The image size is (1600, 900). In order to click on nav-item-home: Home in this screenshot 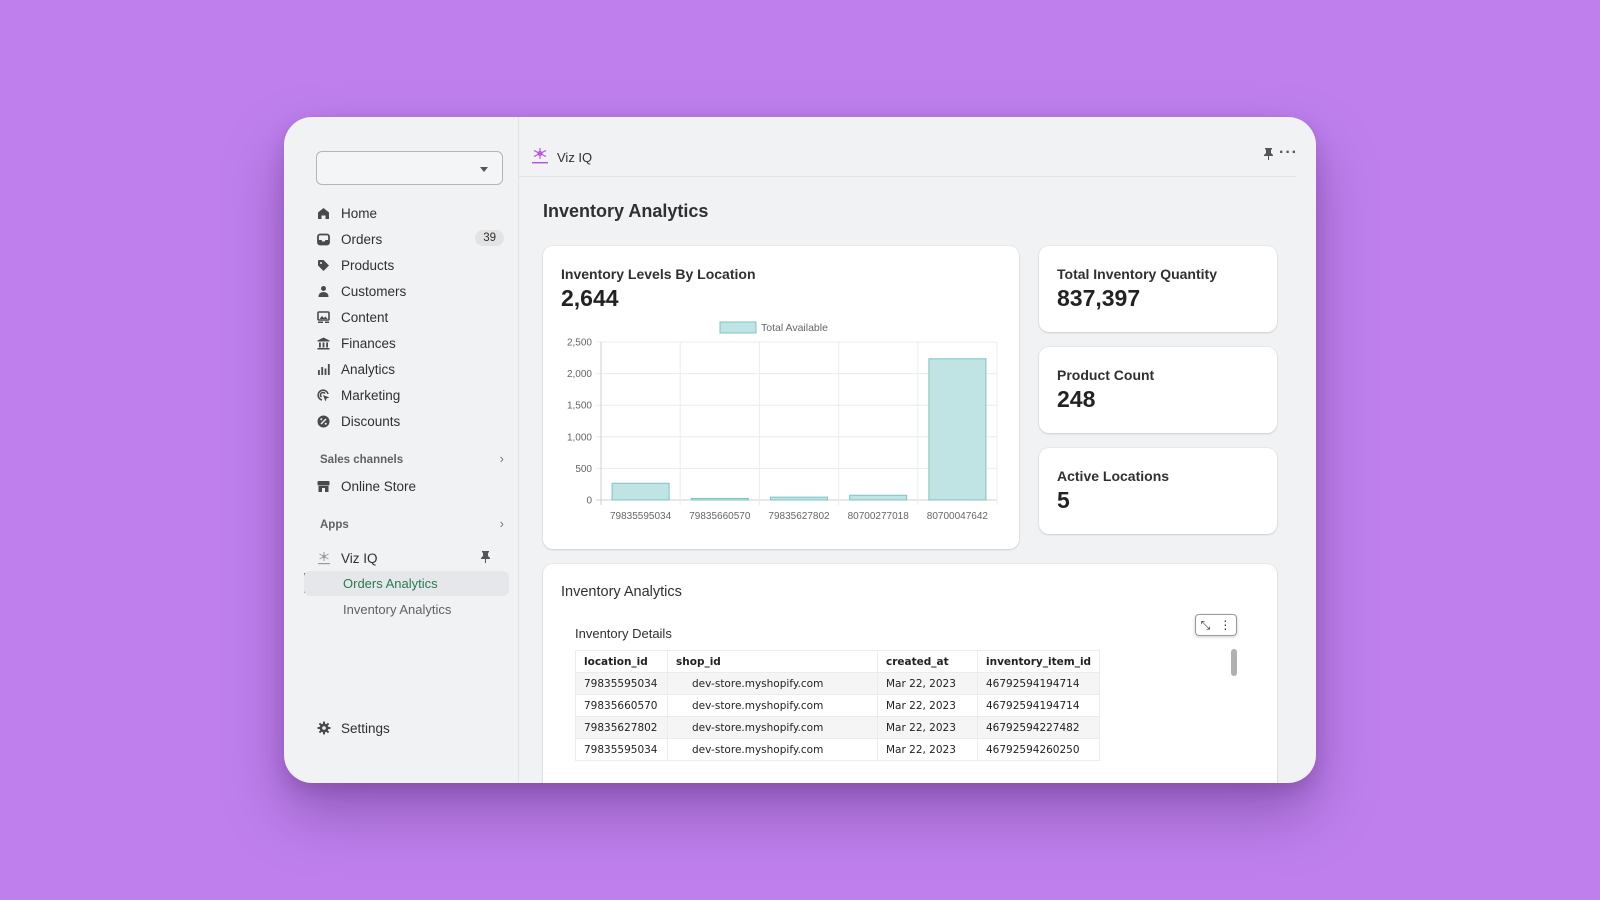, I will do `click(411, 213)`.